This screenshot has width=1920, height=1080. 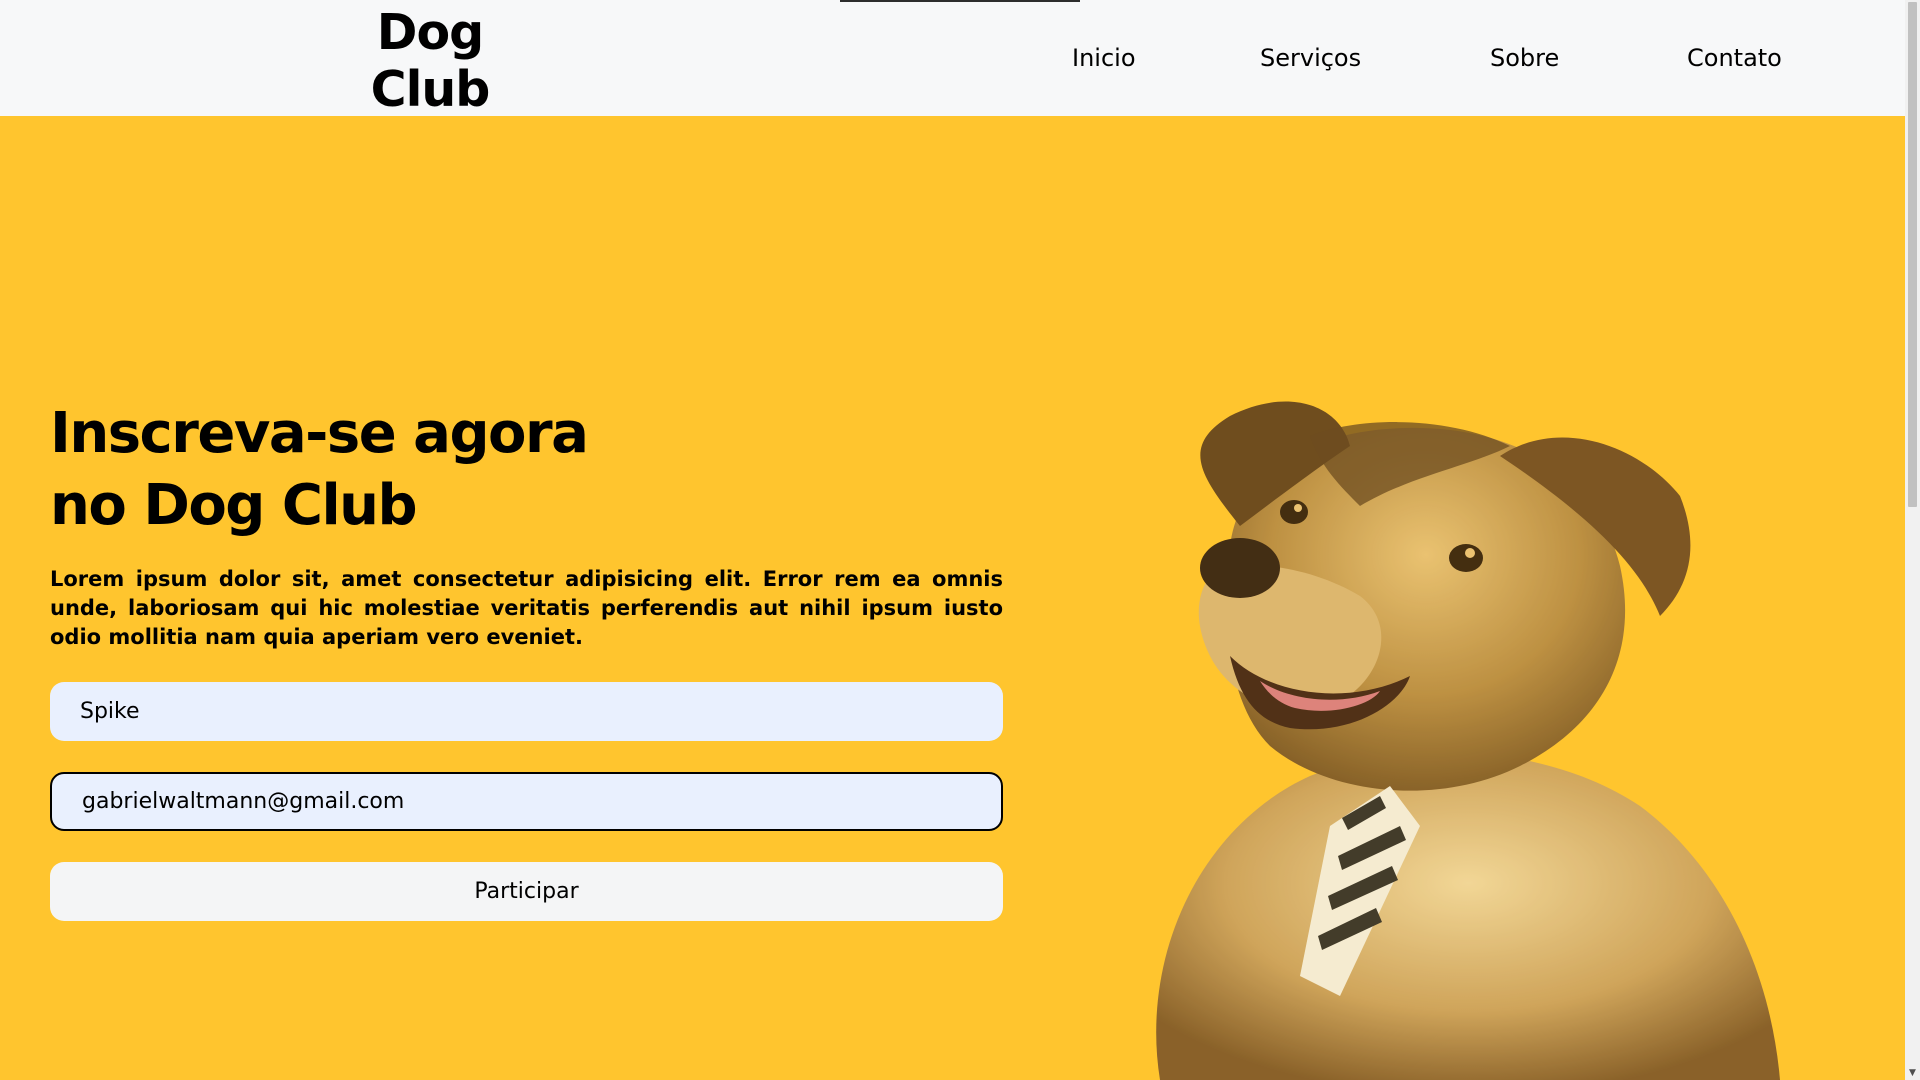 What do you see at coordinates (1524, 60) in the screenshot?
I see `nav-link-sobre: Sobre` at bounding box center [1524, 60].